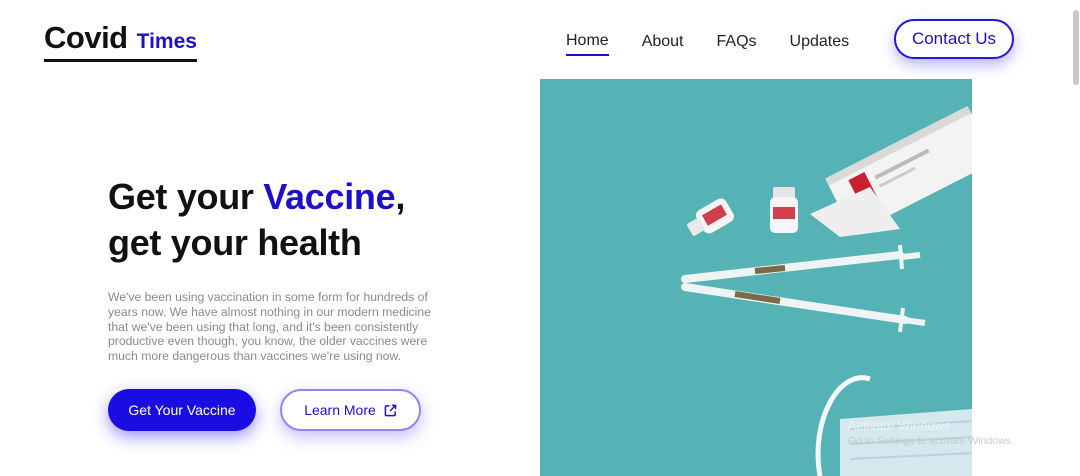 The height and width of the screenshot is (476, 1080). What do you see at coordinates (820, 43) in the screenshot?
I see `nav-link-updates: Updates` at bounding box center [820, 43].